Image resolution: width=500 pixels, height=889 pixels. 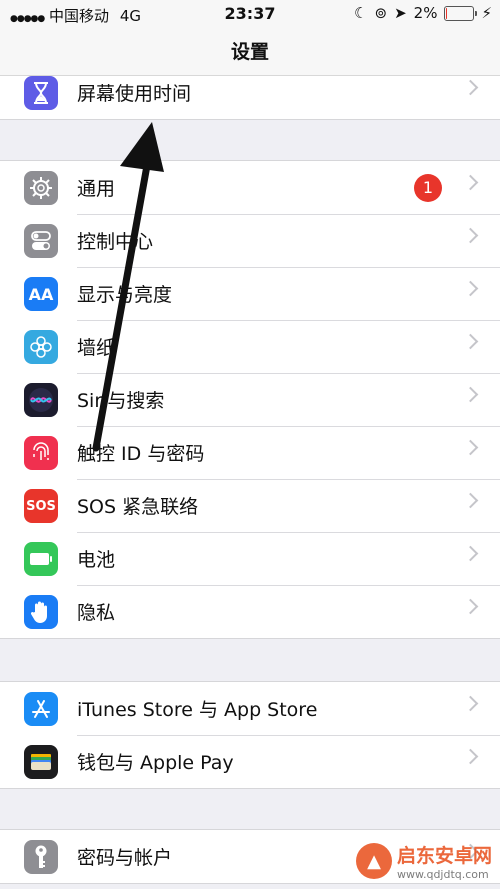 I want to click on page-title-overlay: 设置, so click(x=249, y=52).